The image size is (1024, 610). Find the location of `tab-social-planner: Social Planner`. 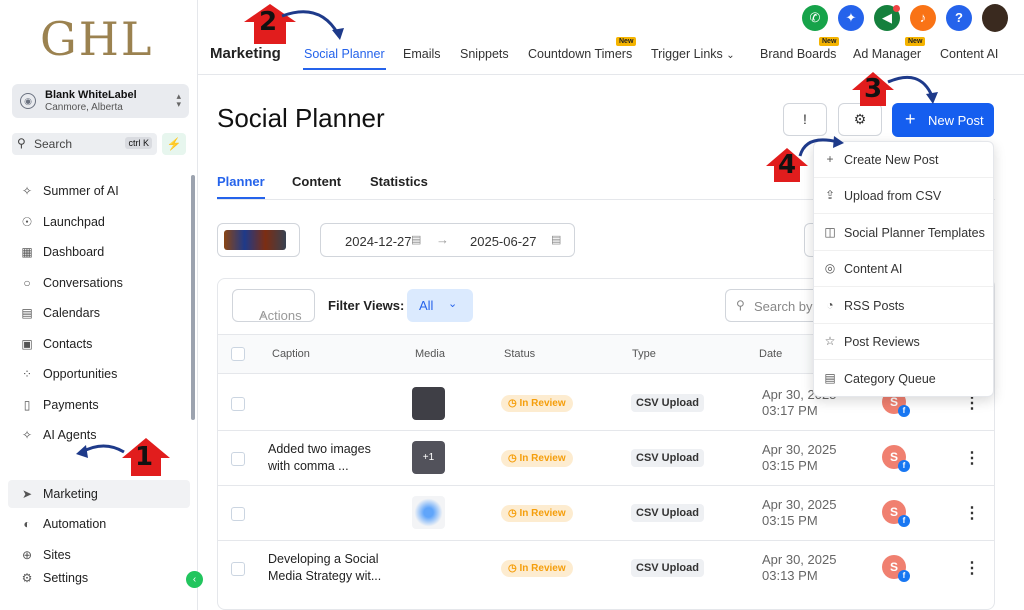

tab-social-planner: Social Planner is located at coordinates (344, 54).